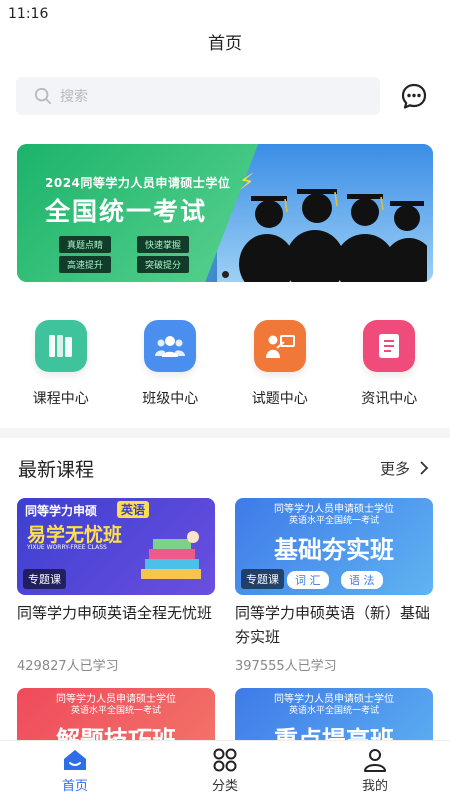  I want to click on category-icon, so click(225, 759).